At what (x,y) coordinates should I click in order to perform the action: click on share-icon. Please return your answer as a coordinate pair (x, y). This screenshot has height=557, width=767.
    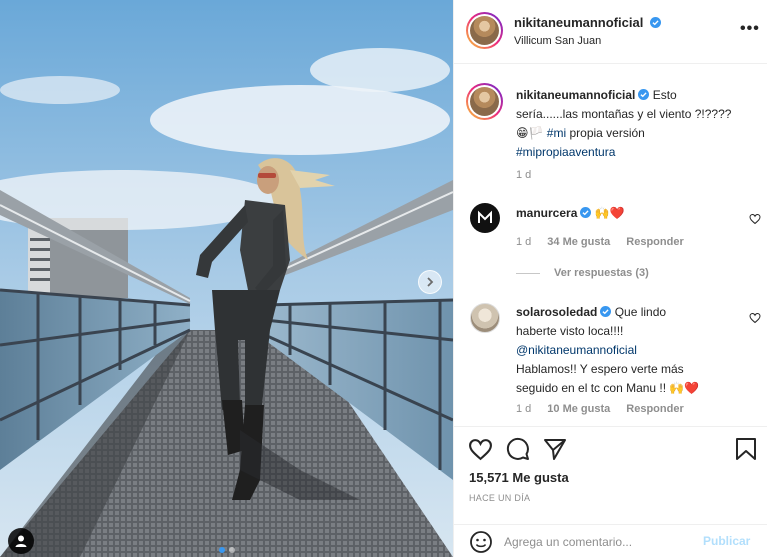
    Looking at the image, I should click on (555, 449).